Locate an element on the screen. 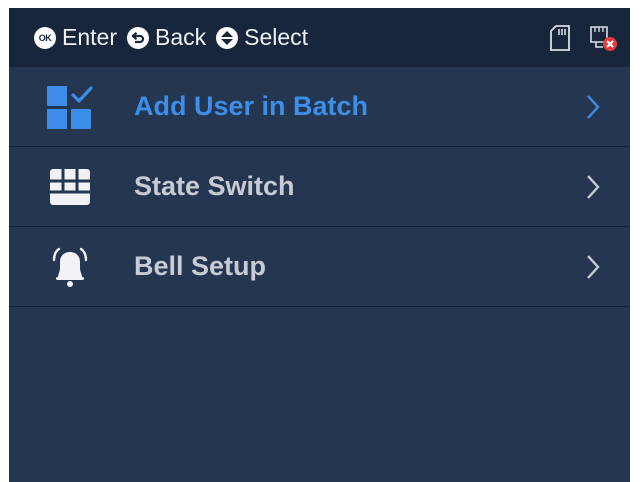  hint-select-label: Select is located at coordinates (276, 37).